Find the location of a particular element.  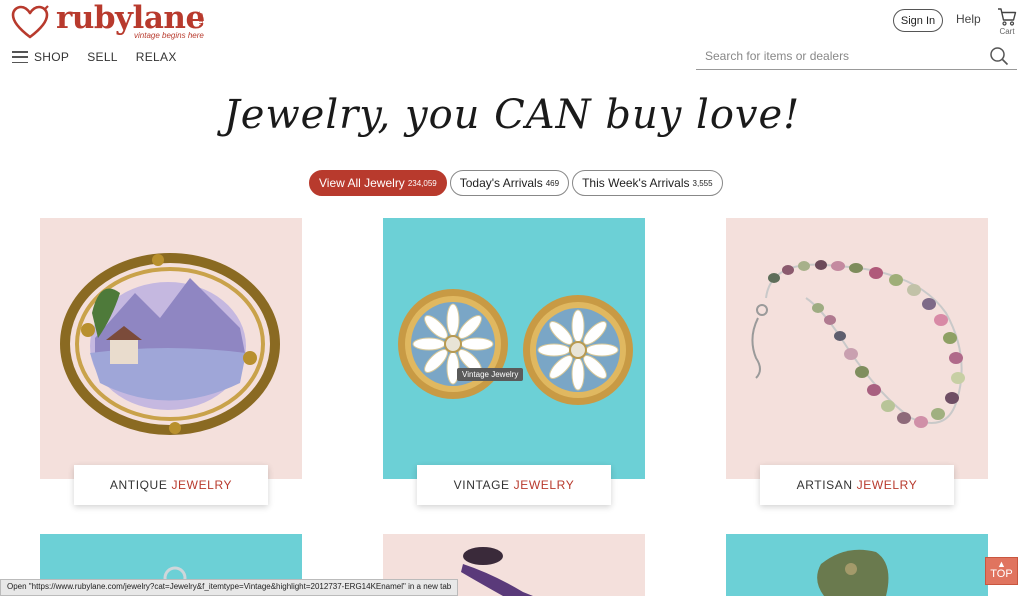

card-label-text: VINTAGE is located at coordinates (481, 485).